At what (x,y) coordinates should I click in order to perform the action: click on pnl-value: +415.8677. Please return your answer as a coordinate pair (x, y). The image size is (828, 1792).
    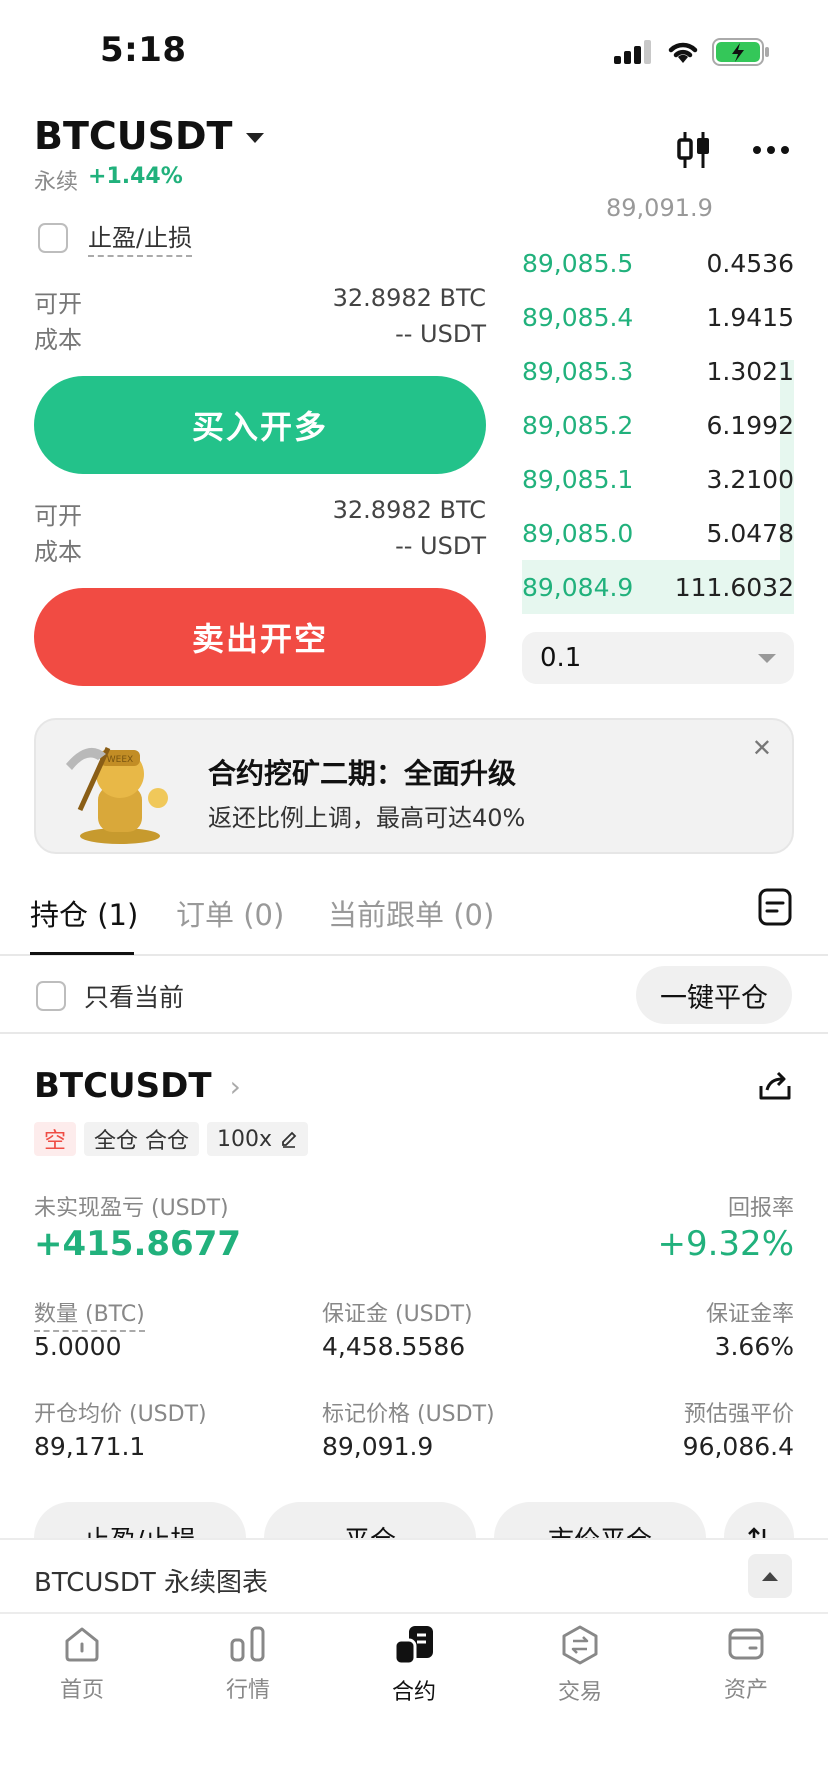
    Looking at the image, I should click on (138, 1244).